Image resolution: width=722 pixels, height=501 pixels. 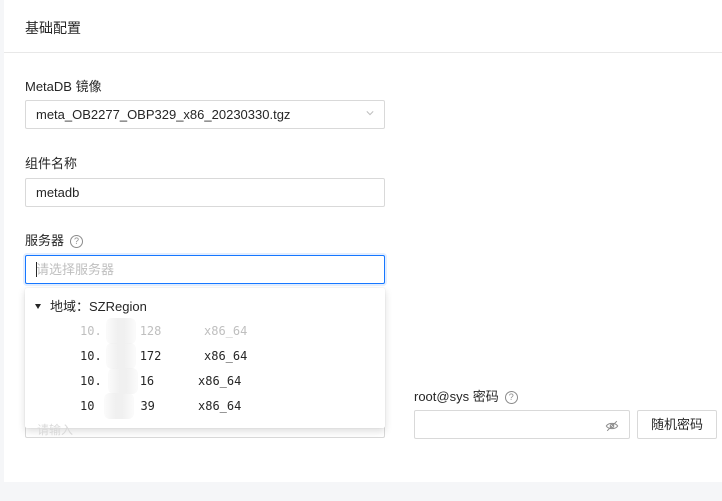 What do you see at coordinates (63, 86) in the screenshot?
I see `metadb-image-label: MetaDB 镜像` at bounding box center [63, 86].